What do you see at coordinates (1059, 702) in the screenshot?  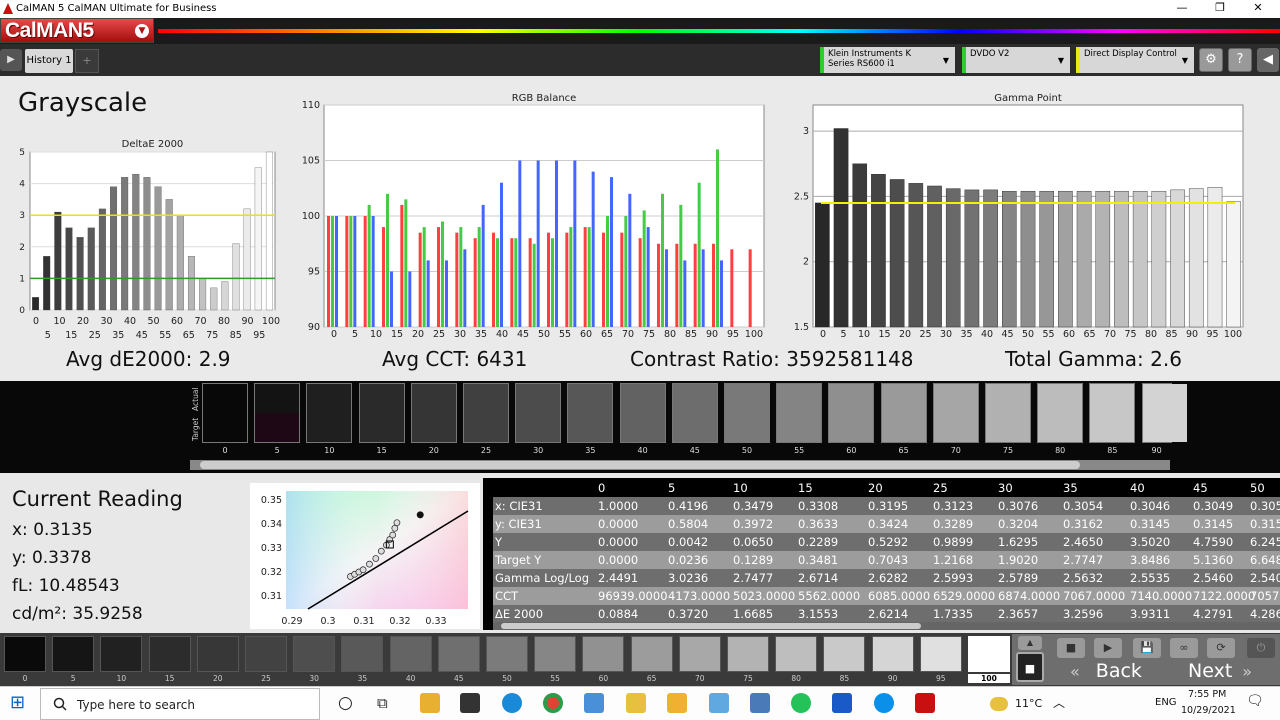 I see `show-hidden-icon: ︿` at bounding box center [1059, 702].